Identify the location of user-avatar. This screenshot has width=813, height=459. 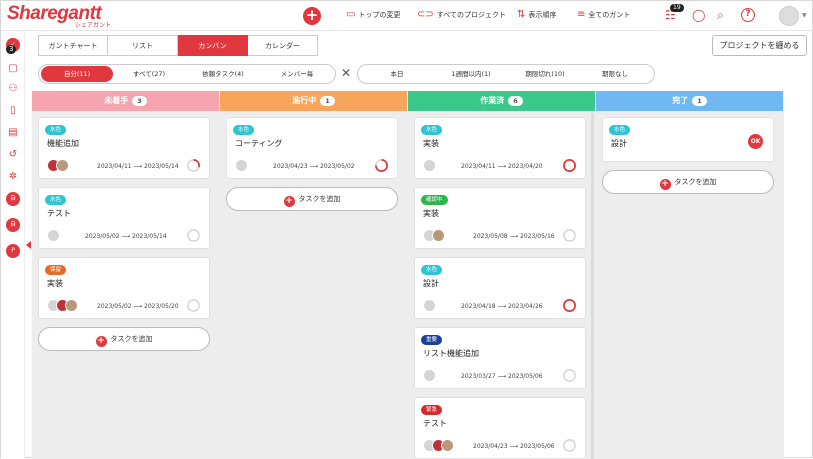
(789, 16).